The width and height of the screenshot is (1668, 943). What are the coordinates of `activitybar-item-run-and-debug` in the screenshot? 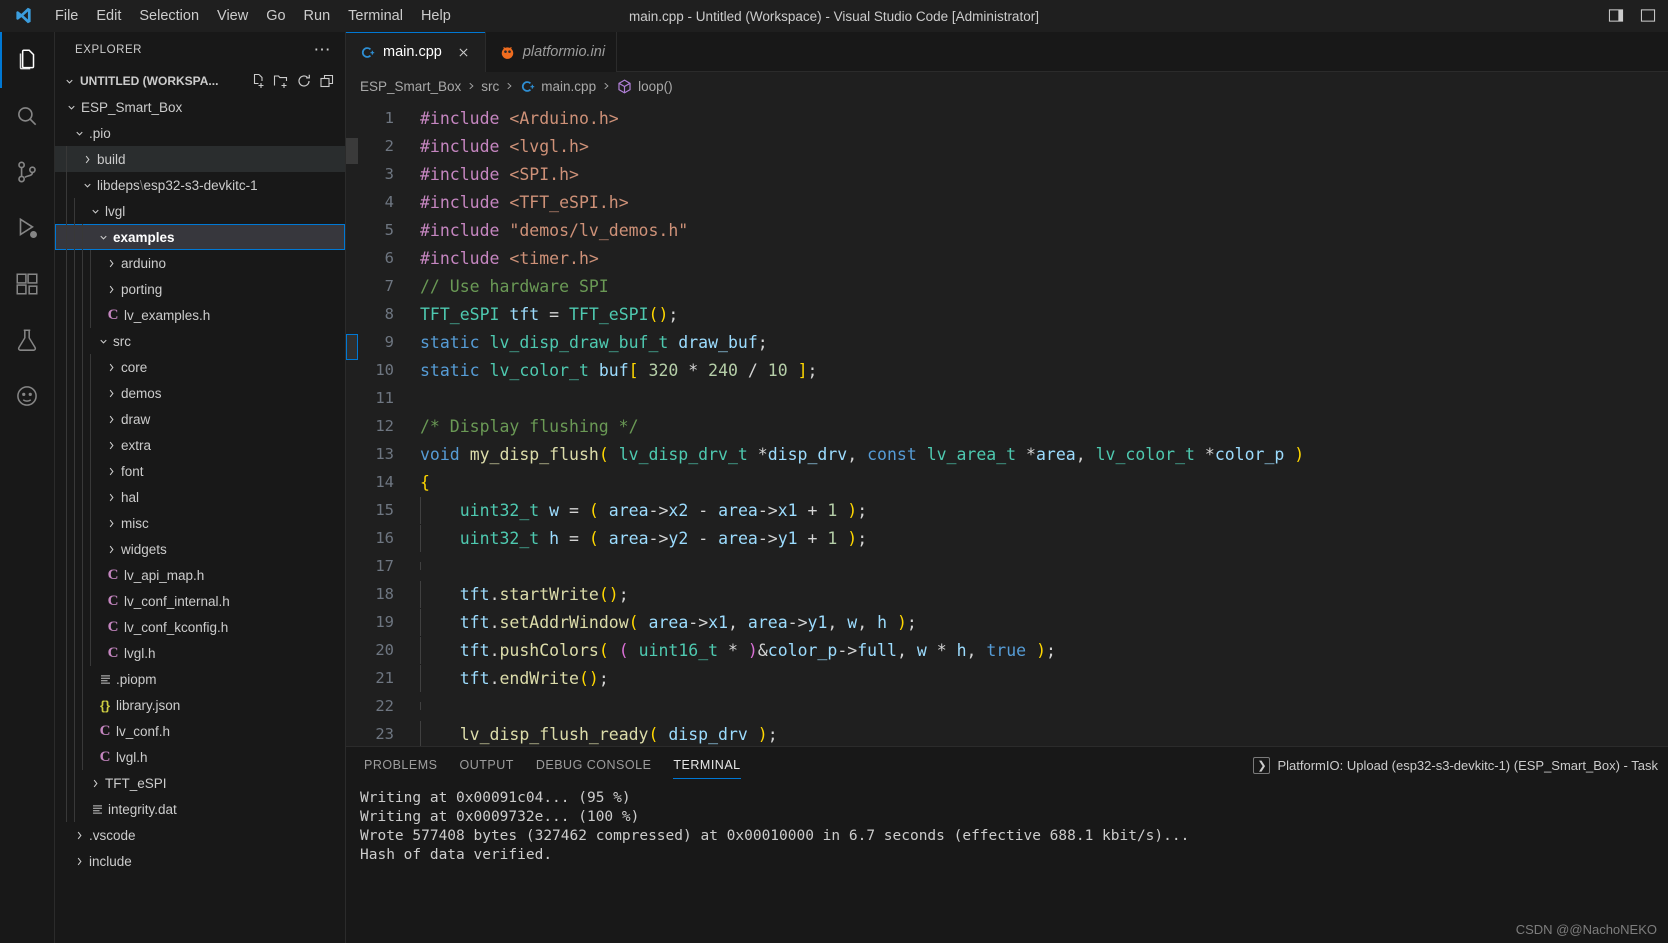 It's located at (27, 228).